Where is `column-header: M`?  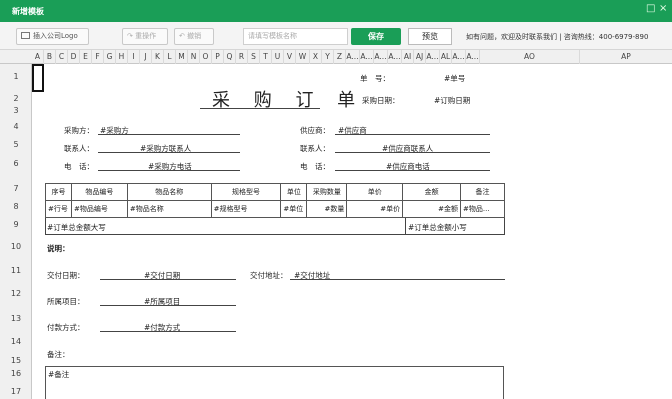 column-header: M is located at coordinates (182, 57).